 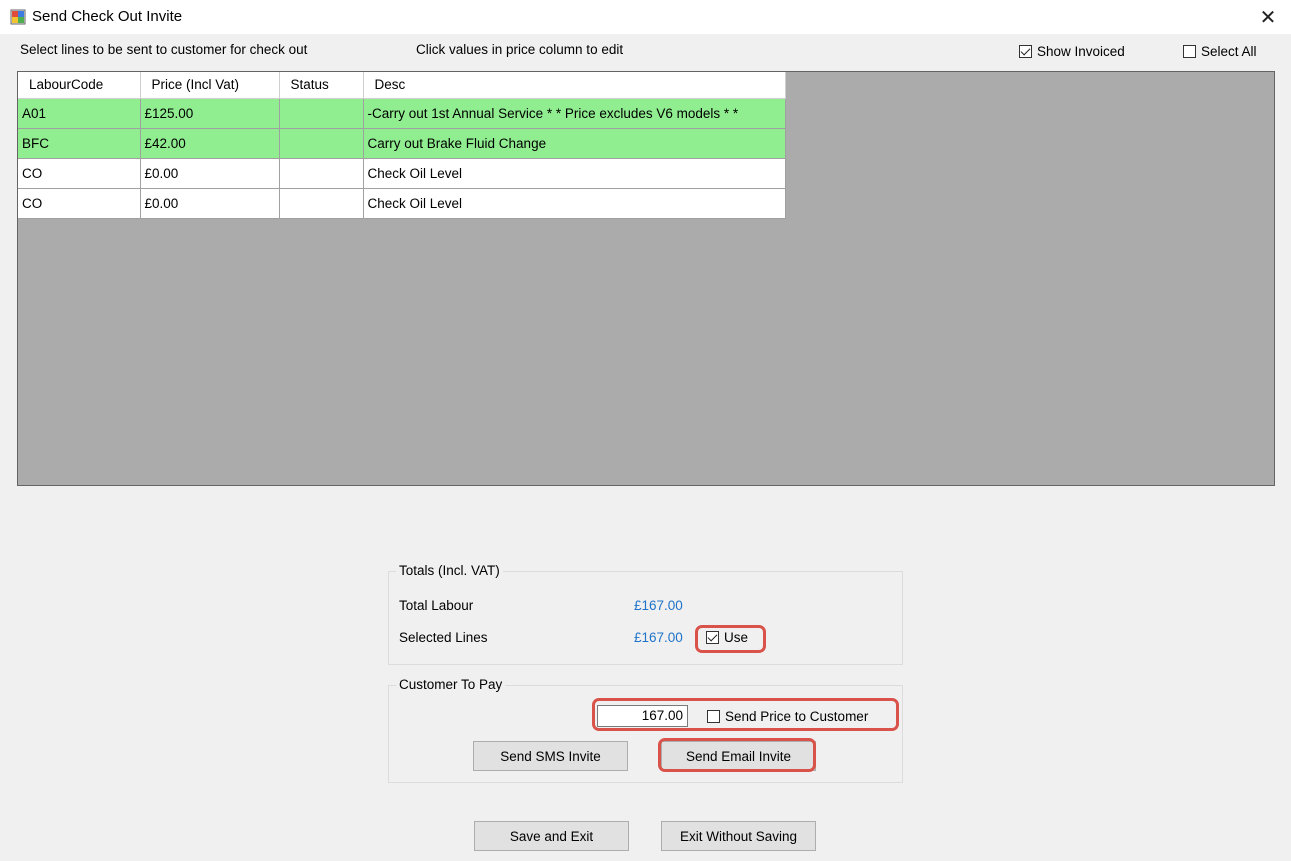 I want to click on select-all-label: Select All, so click(x=1229, y=51).